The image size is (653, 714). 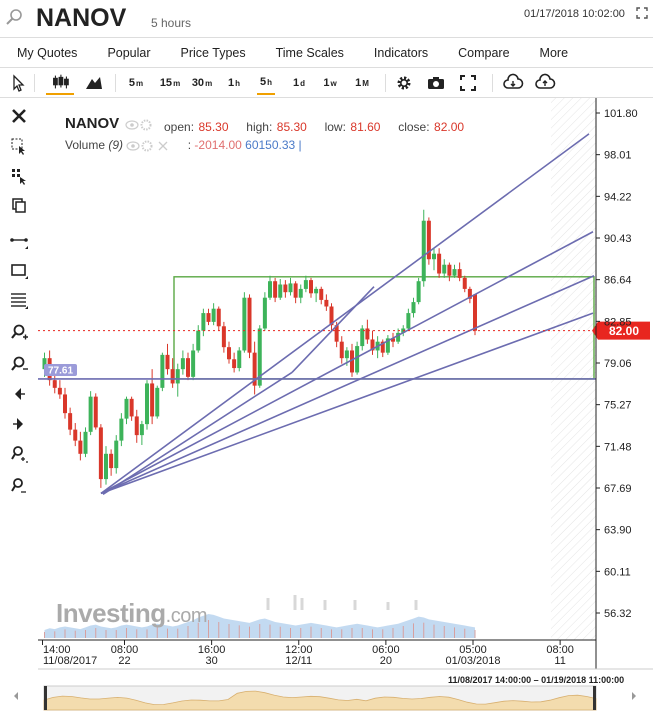 What do you see at coordinates (468, 83) in the screenshot?
I see `fullscreen-icon` at bounding box center [468, 83].